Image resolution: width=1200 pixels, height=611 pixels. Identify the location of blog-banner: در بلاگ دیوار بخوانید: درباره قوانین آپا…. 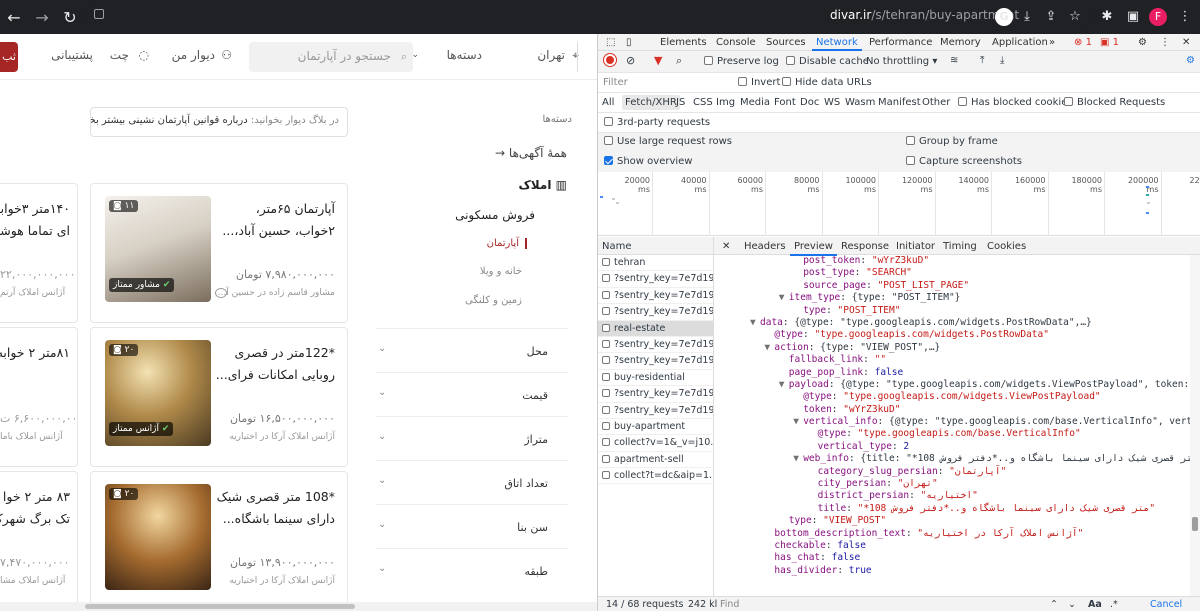
(219, 122).